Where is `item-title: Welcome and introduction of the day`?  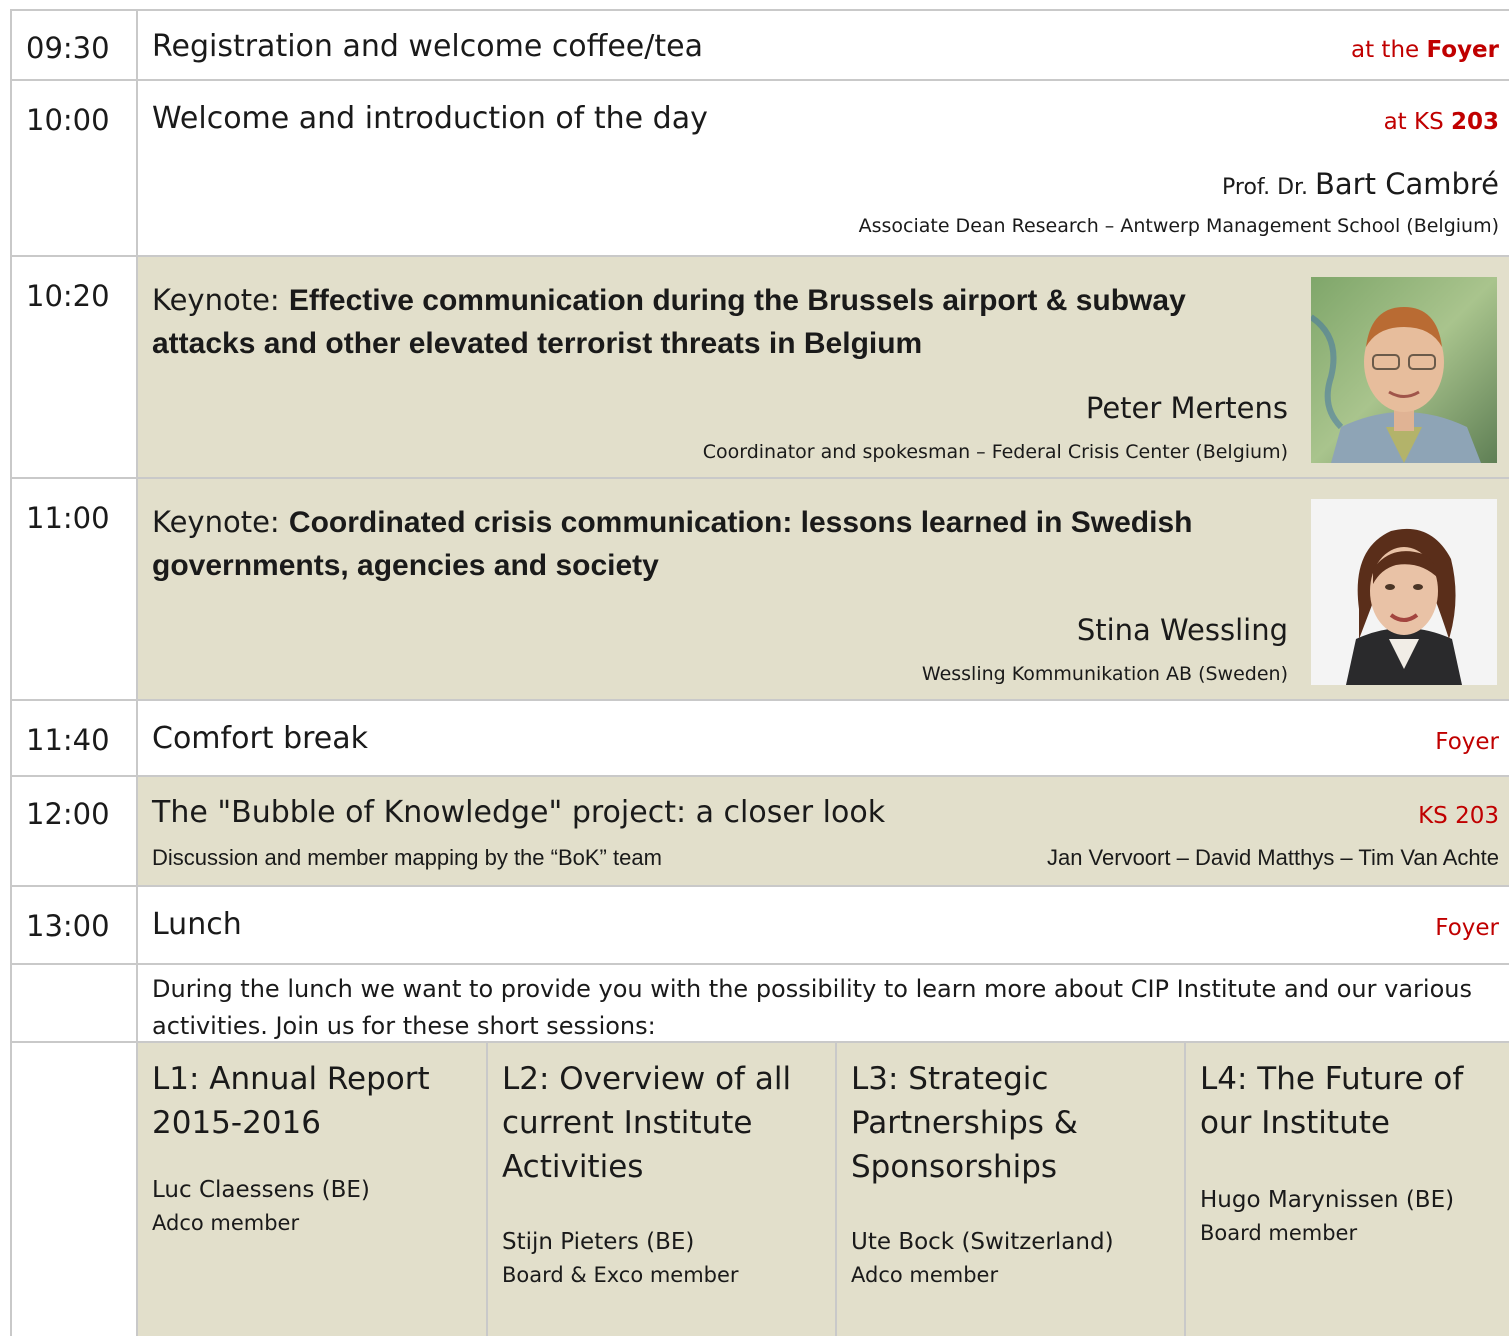 item-title: Welcome and introduction of the day is located at coordinates (430, 118).